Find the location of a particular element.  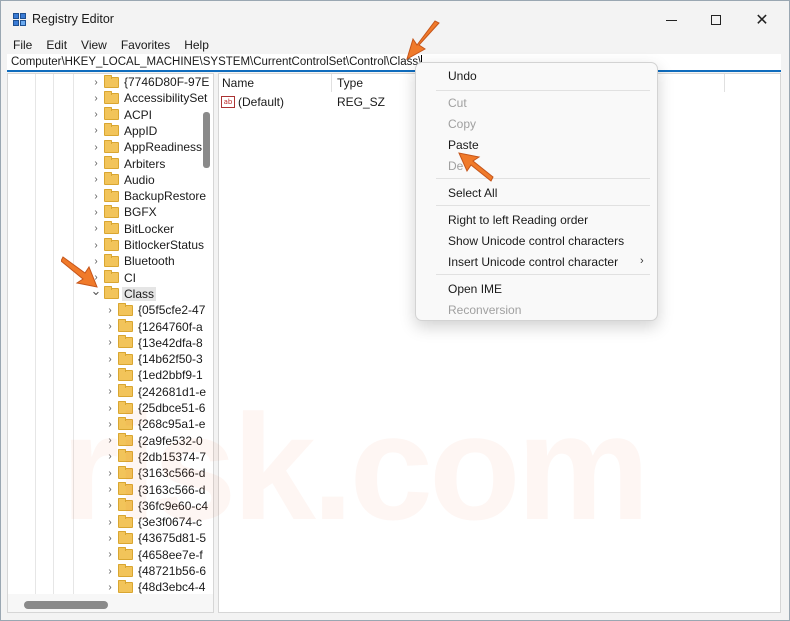

minimize-button is located at coordinates (671, 20).